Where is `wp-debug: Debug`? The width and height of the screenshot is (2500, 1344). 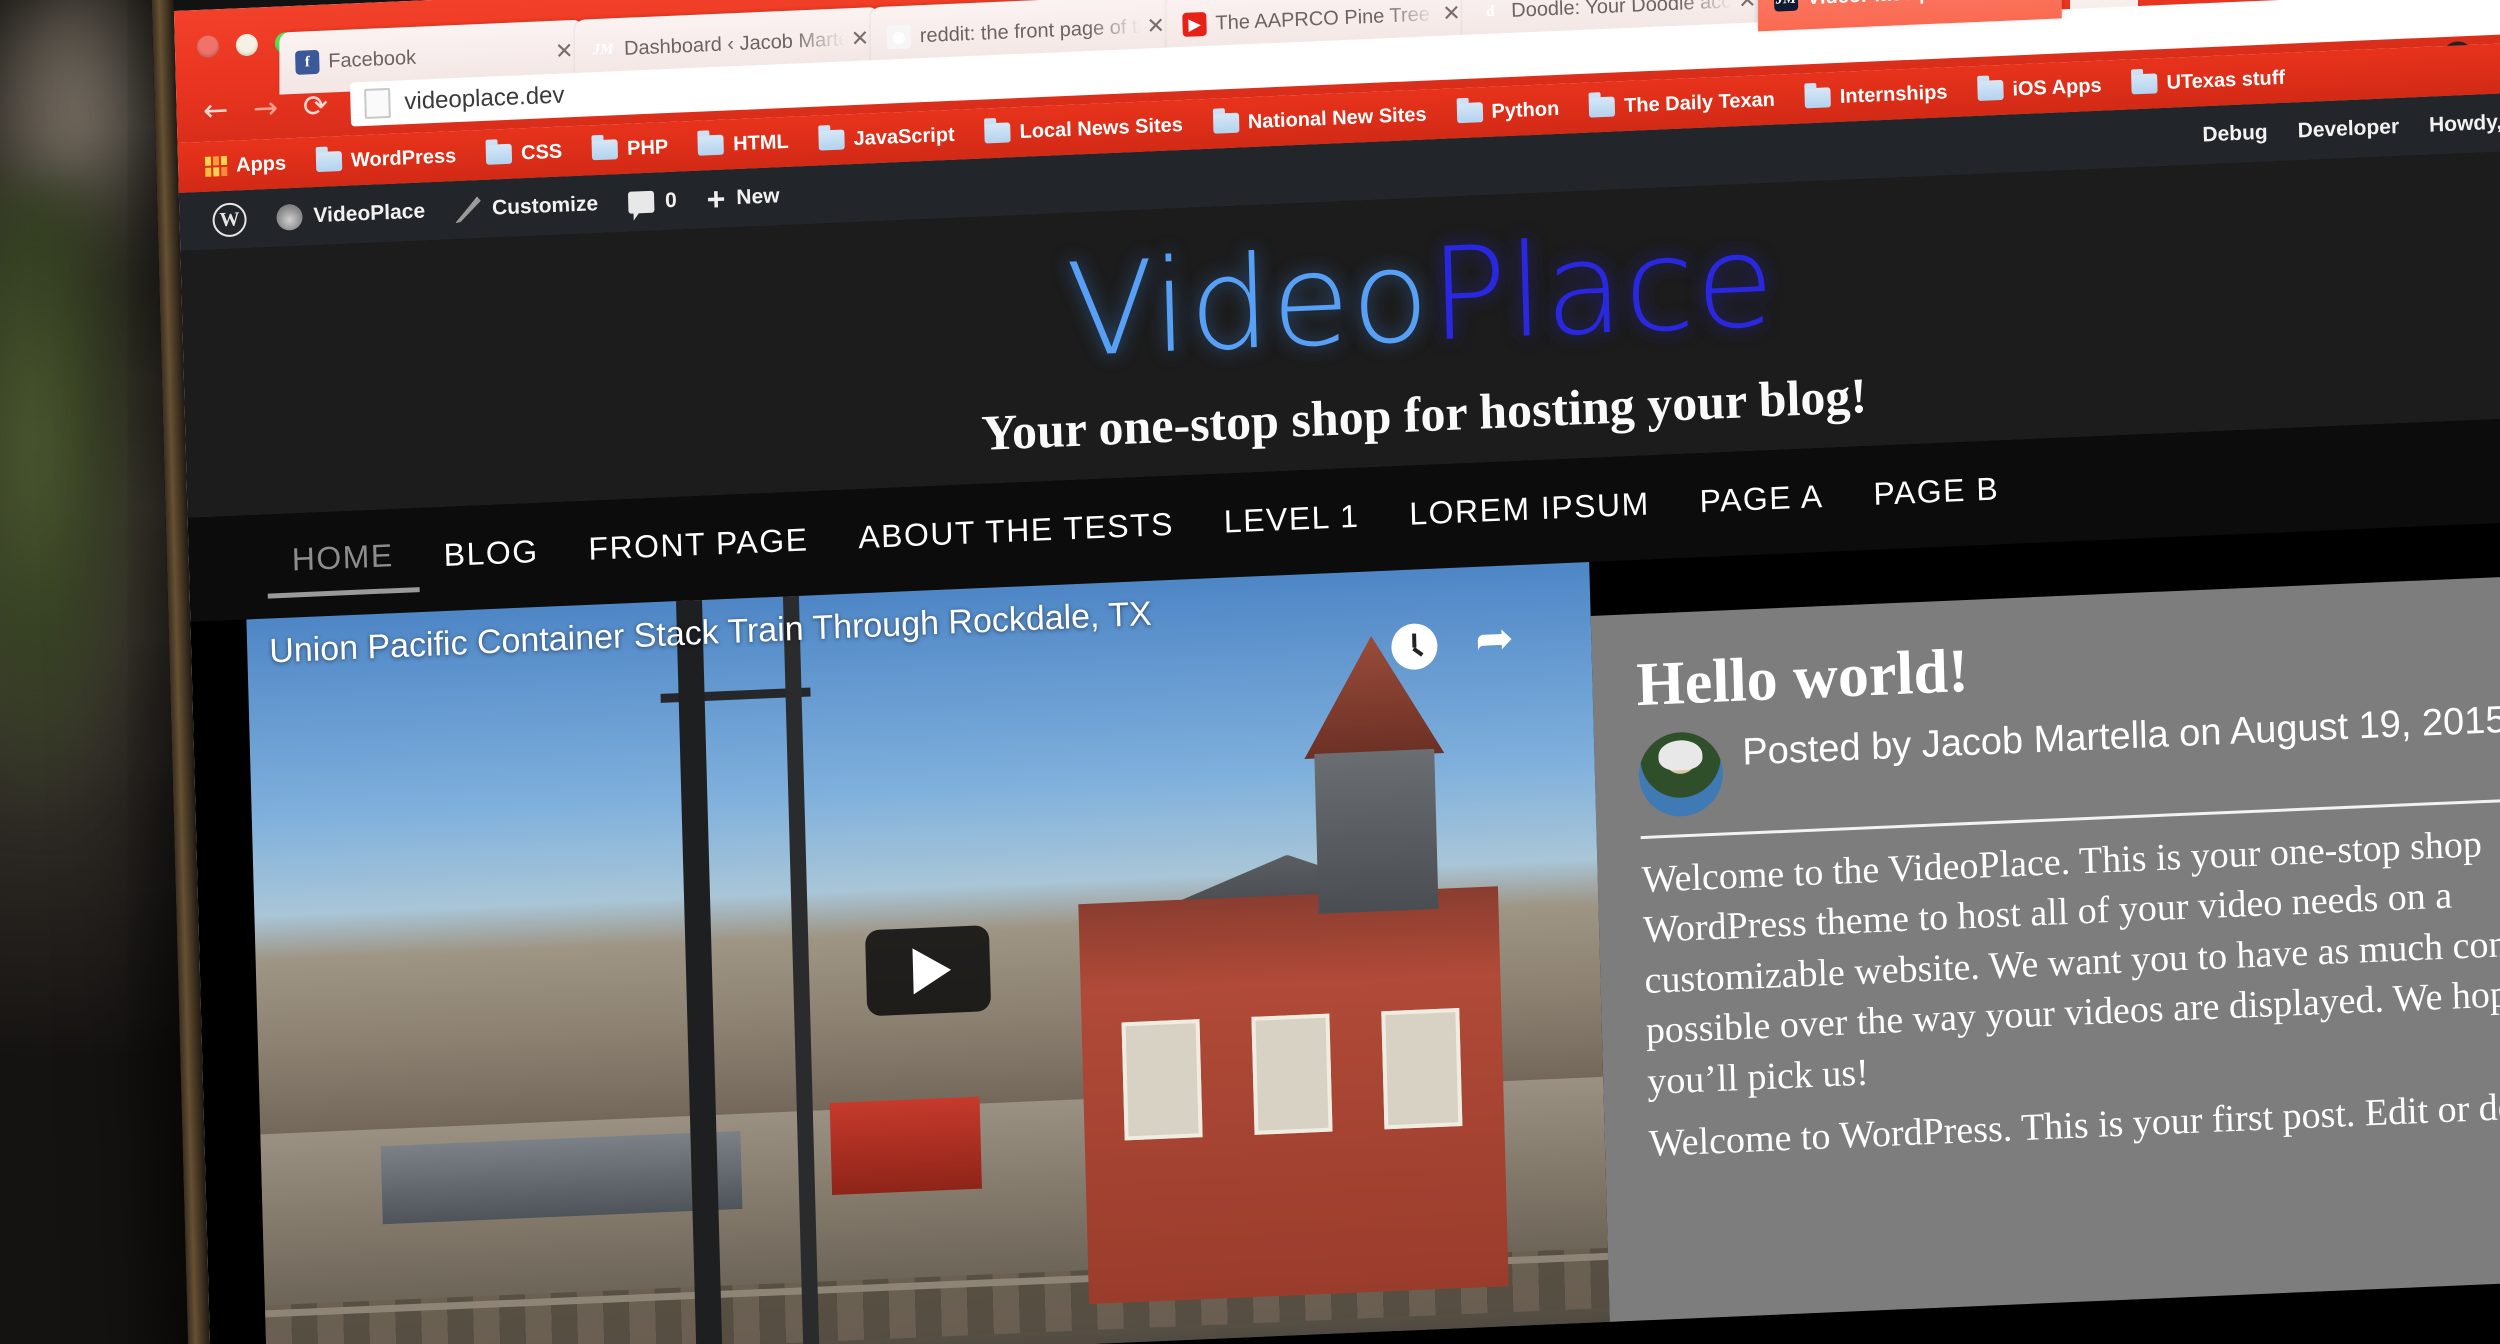
wp-debug: Debug is located at coordinates (2235, 134).